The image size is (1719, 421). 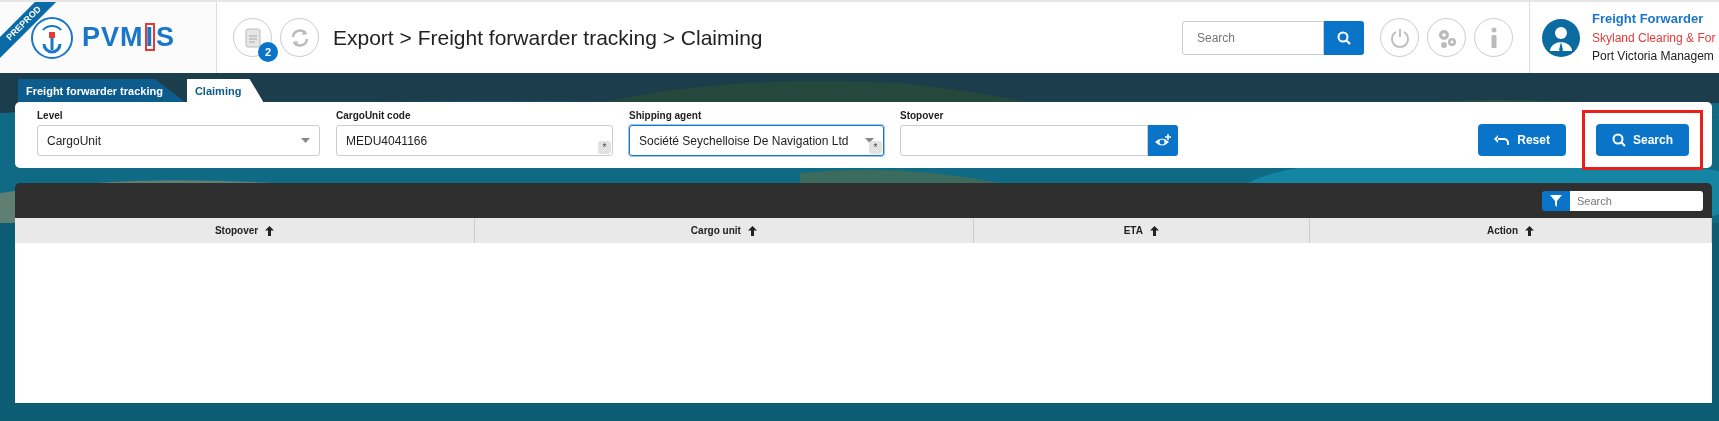 I want to click on power-icon, so click(x=1399, y=37).